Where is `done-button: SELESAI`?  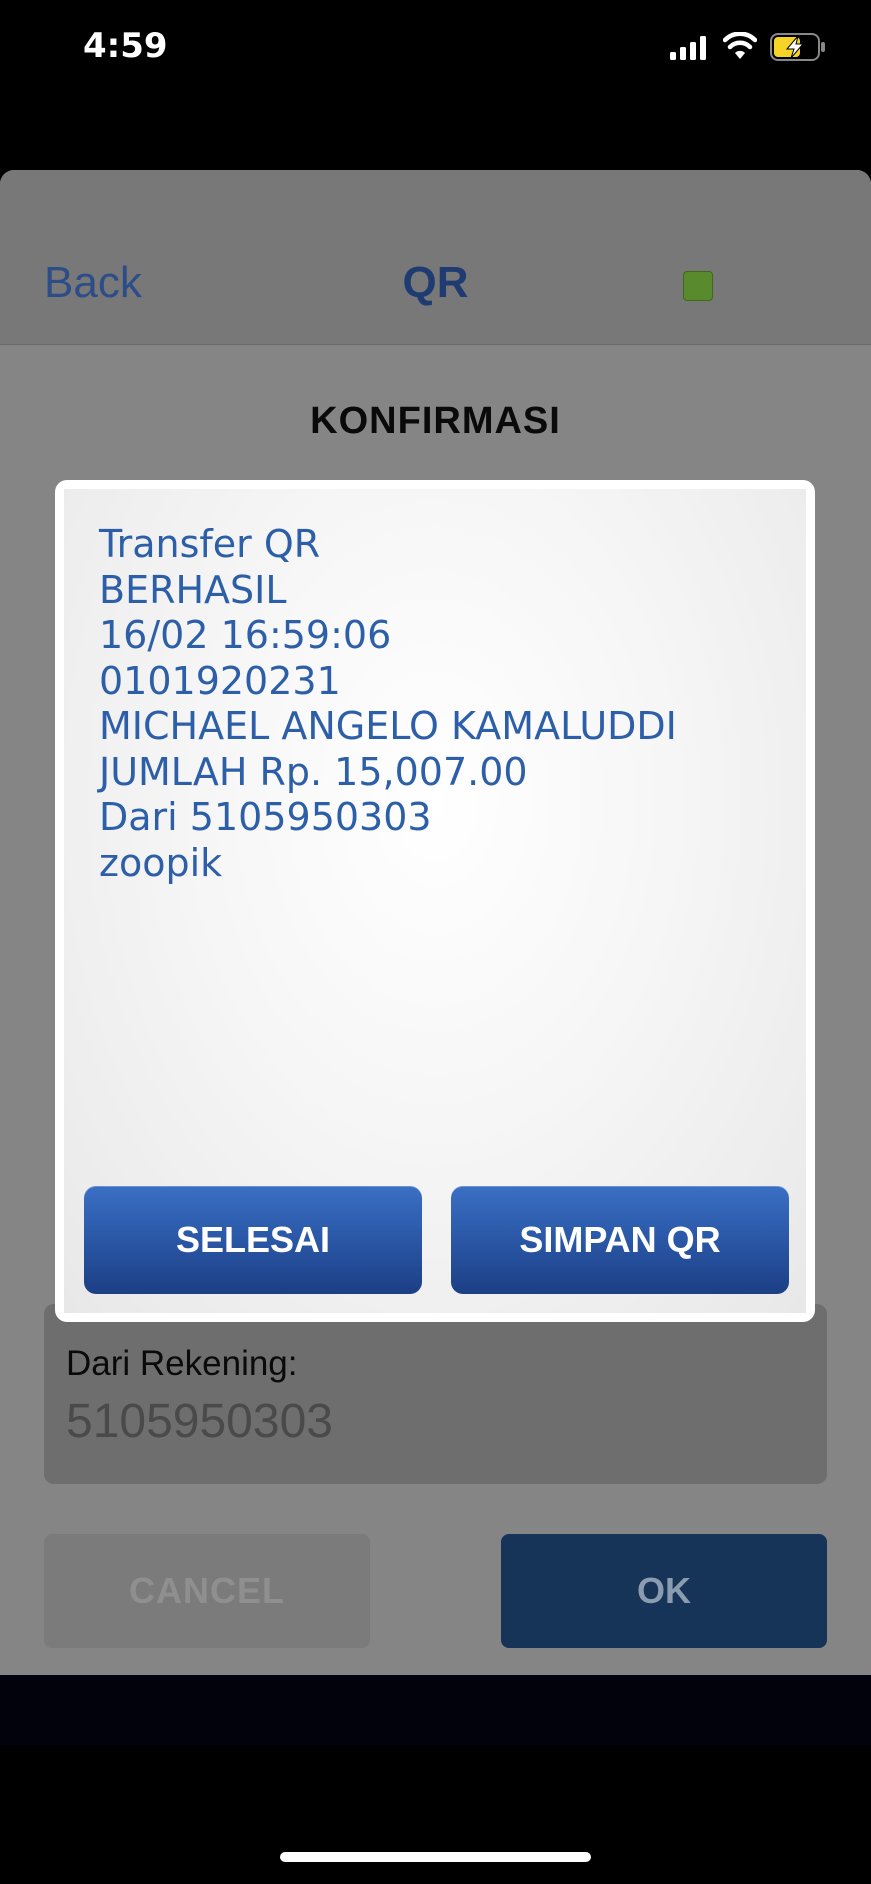 done-button: SELESAI is located at coordinates (253, 1240).